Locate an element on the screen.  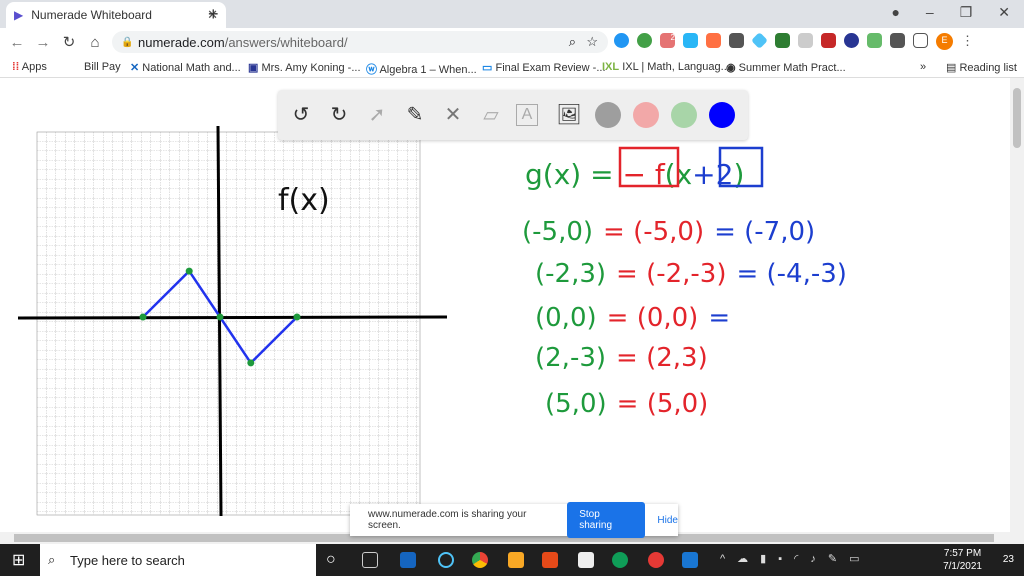
taskbar-search-input: ⌕ Type here to search is located at coordinates (178, 560).